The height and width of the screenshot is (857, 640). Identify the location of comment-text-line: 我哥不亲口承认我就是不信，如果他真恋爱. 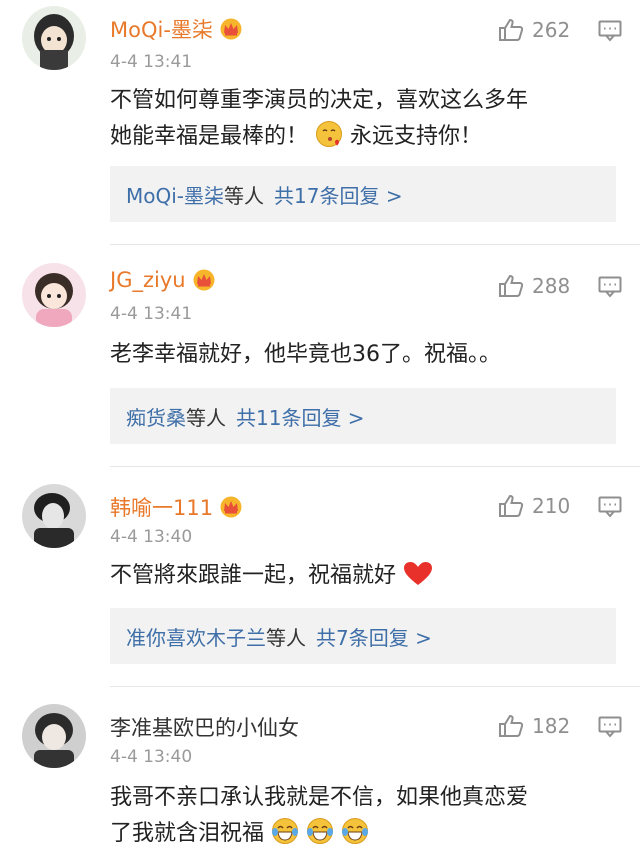
(319, 797).